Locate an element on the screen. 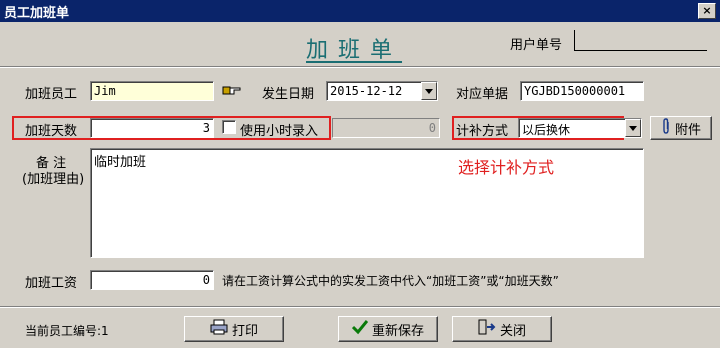 Image resolution: width=720 pixels, height=348 pixels. date-label: 发生日期 is located at coordinates (288, 94).